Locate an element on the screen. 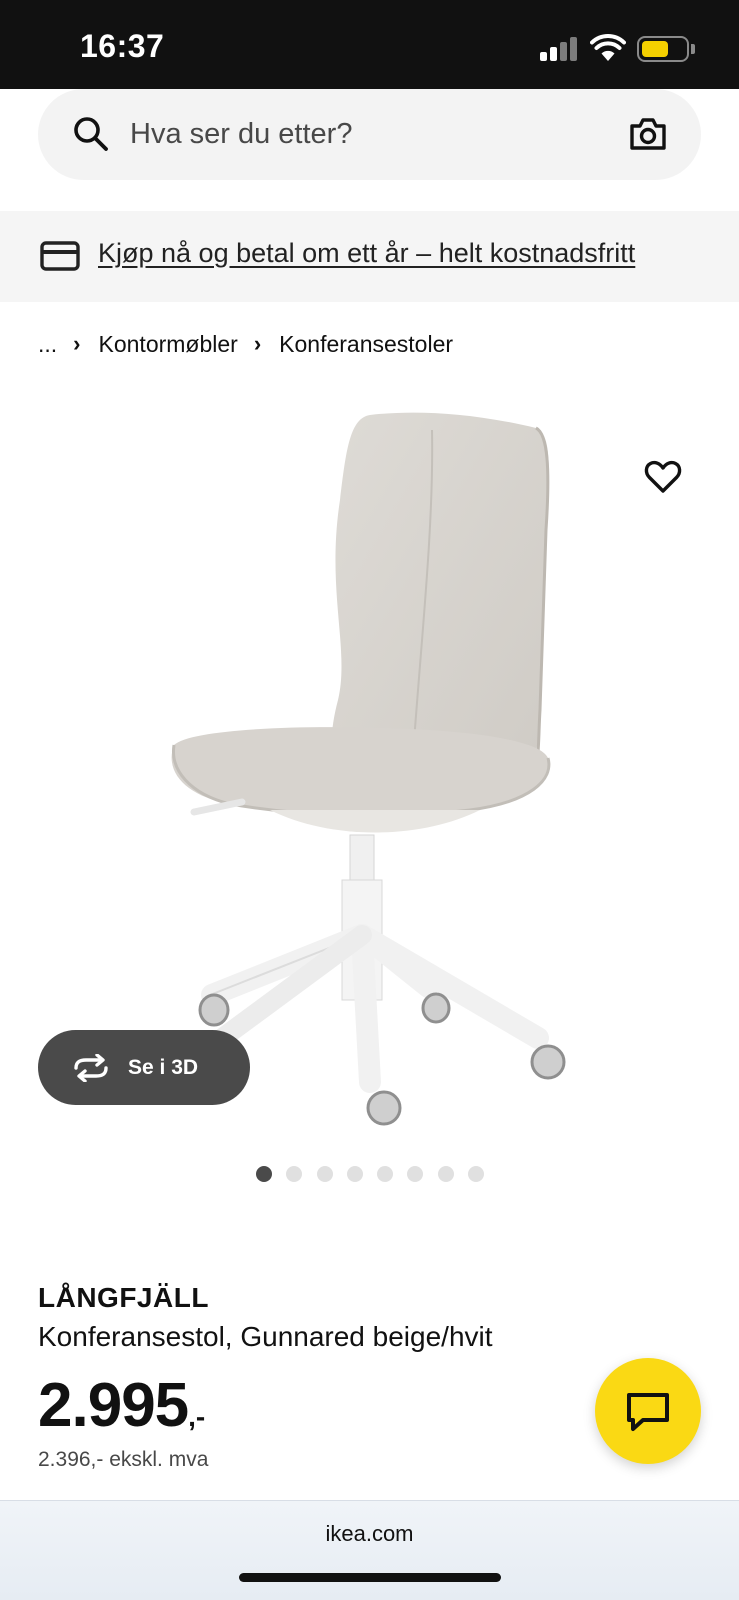 Image resolution: width=739 pixels, height=1600 pixels. price-ex-vat: 2.396,- ekskl. mva is located at coordinates (123, 1459).